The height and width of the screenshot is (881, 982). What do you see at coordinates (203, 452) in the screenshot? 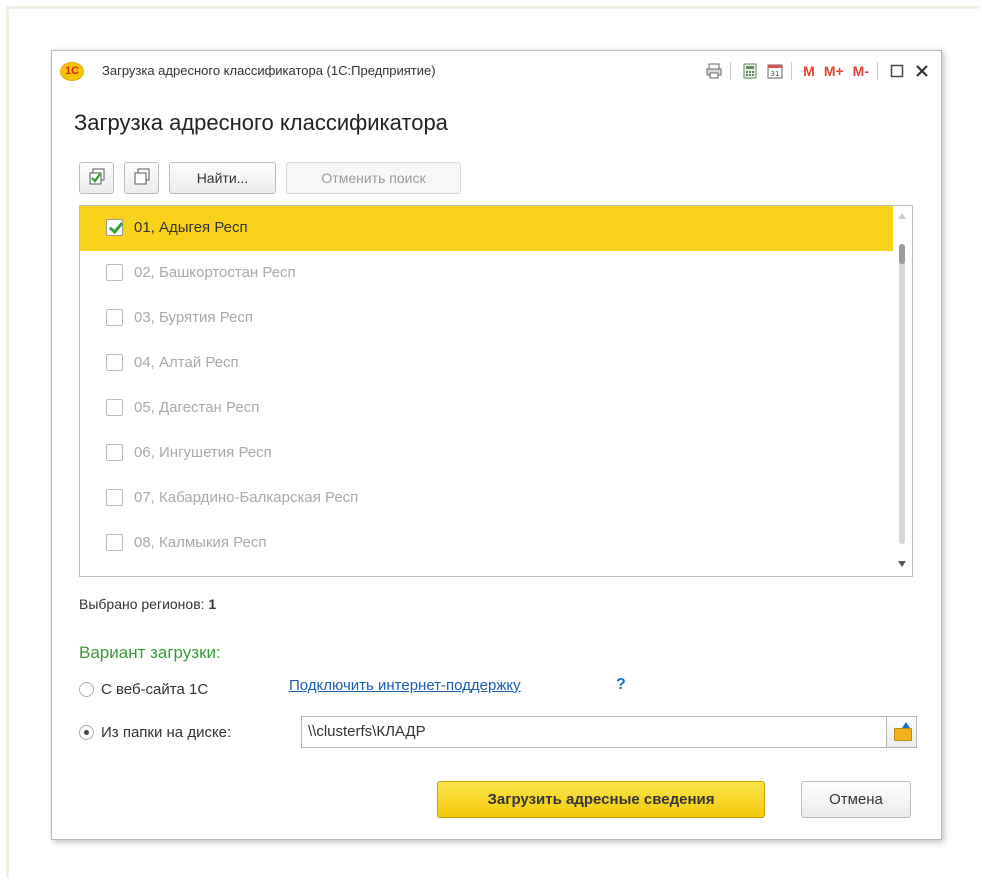
I see `region-label: 06, Ингушетия Респ` at bounding box center [203, 452].